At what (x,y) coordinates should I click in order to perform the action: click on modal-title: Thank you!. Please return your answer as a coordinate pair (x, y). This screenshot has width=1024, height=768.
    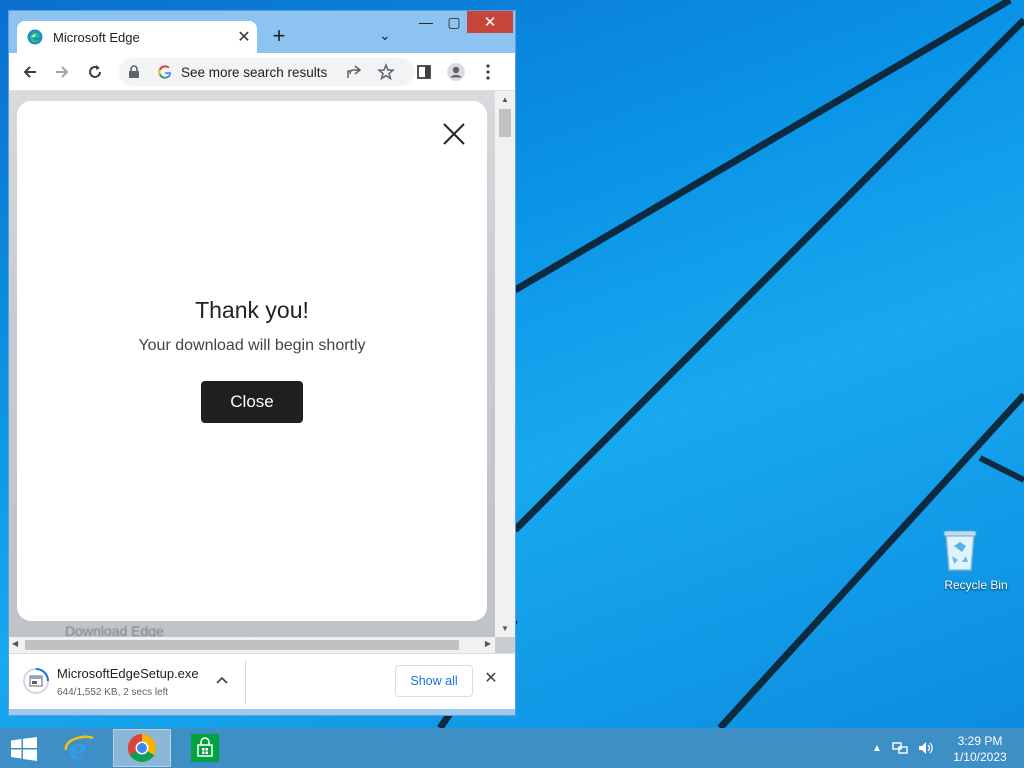
    Looking at the image, I should click on (252, 310).